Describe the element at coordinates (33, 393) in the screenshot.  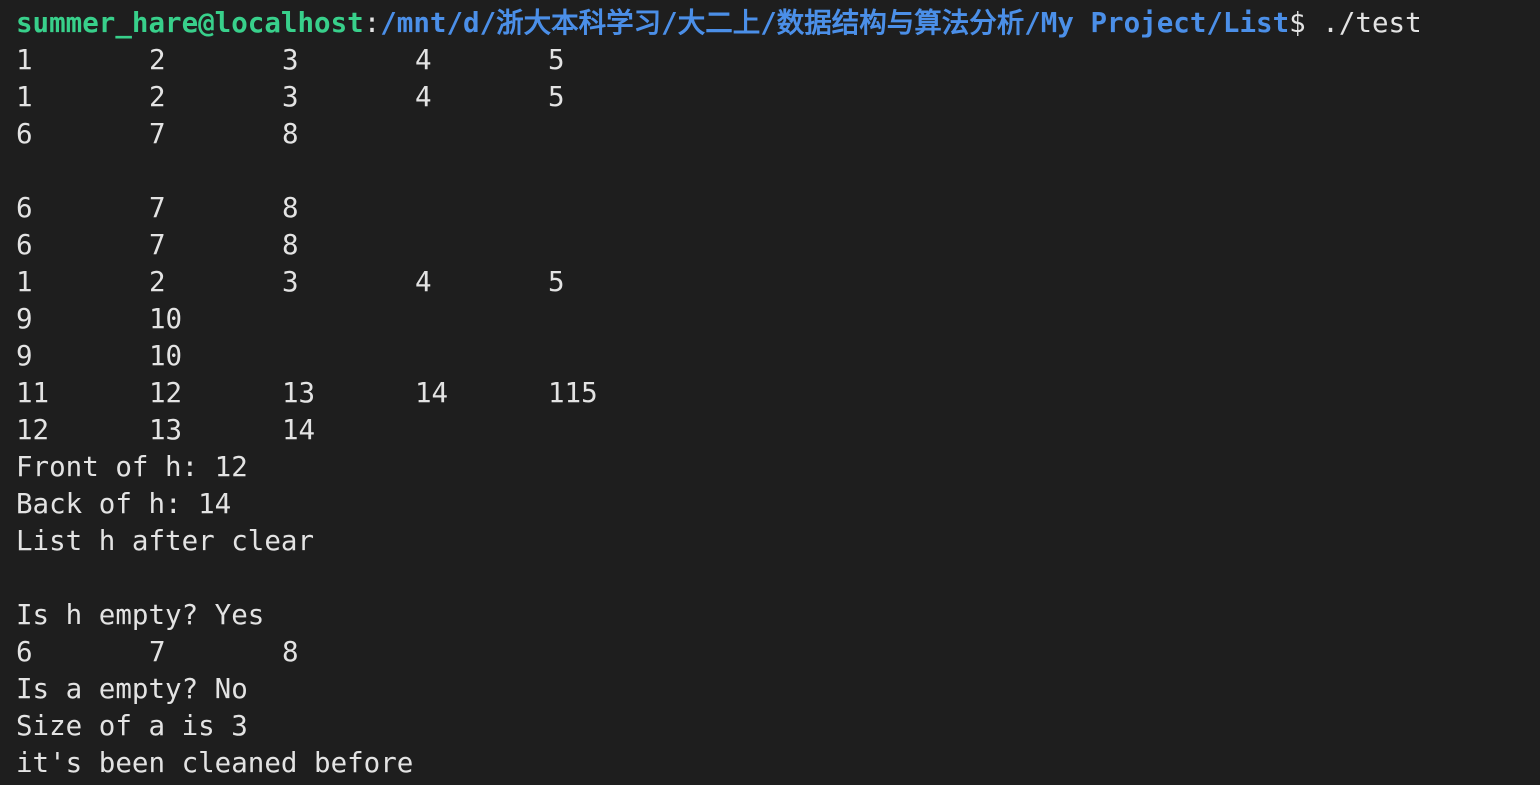
I see `output-value: 11` at that location.